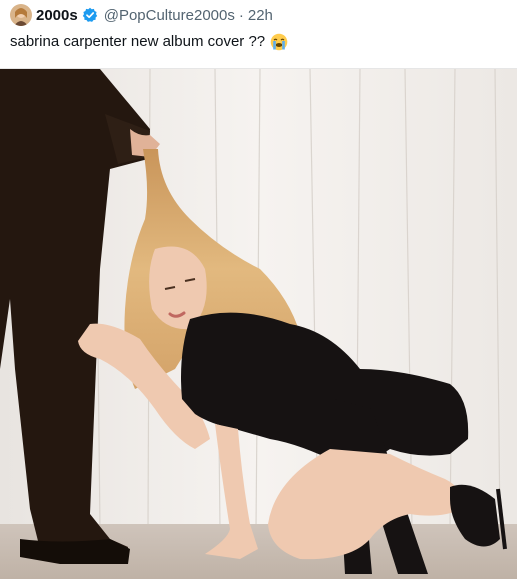 The height and width of the screenshot is (579, 517). I want to click on tweet-text: sabrina carpenter new album cover ??, so click(149, 42).